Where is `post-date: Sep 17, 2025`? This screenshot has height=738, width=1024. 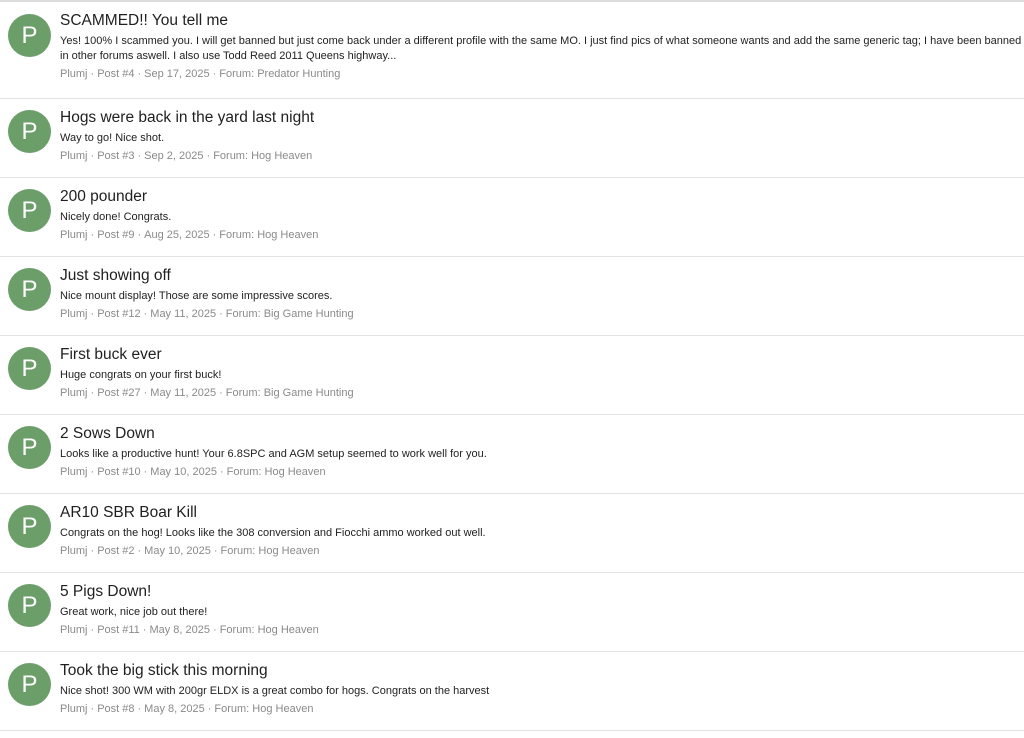 post-date: Sep 17, 2025 is located at coordinates (177, 74).